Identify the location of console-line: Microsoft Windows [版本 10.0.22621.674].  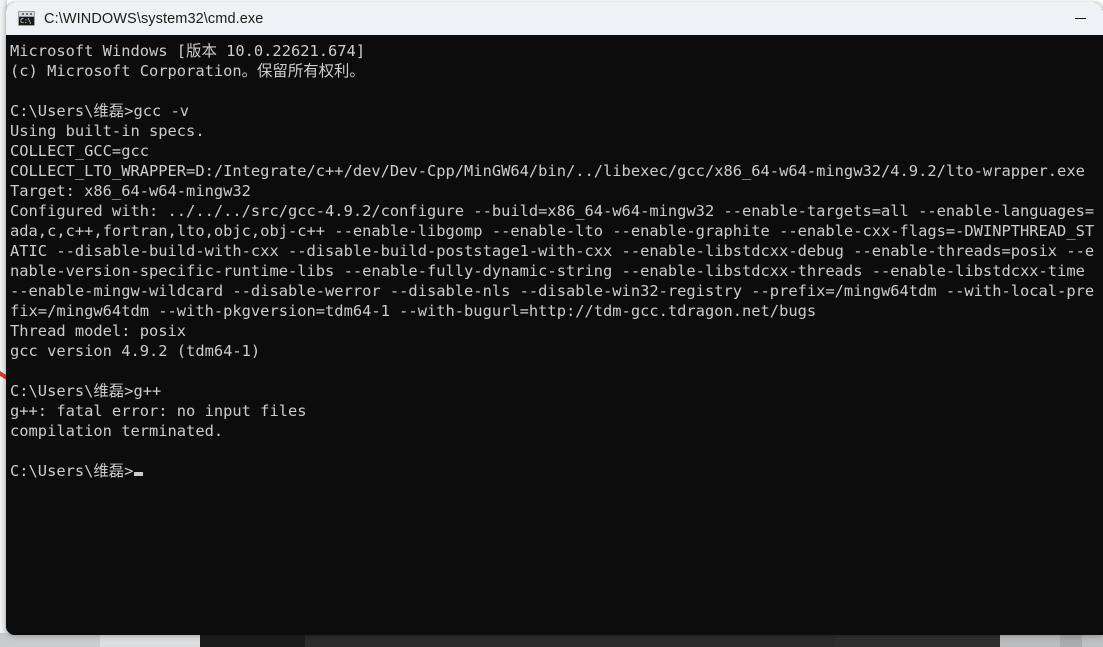
(188, 51).